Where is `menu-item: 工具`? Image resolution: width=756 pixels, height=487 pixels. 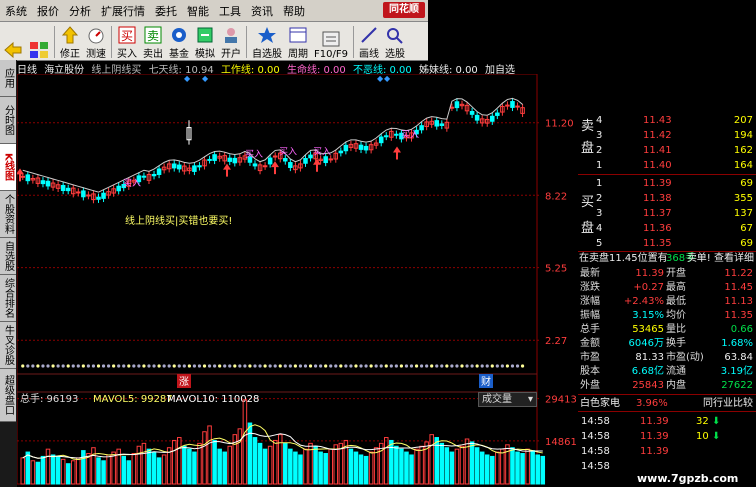 menu-item: 工具 is located at coordinates (230, 11).